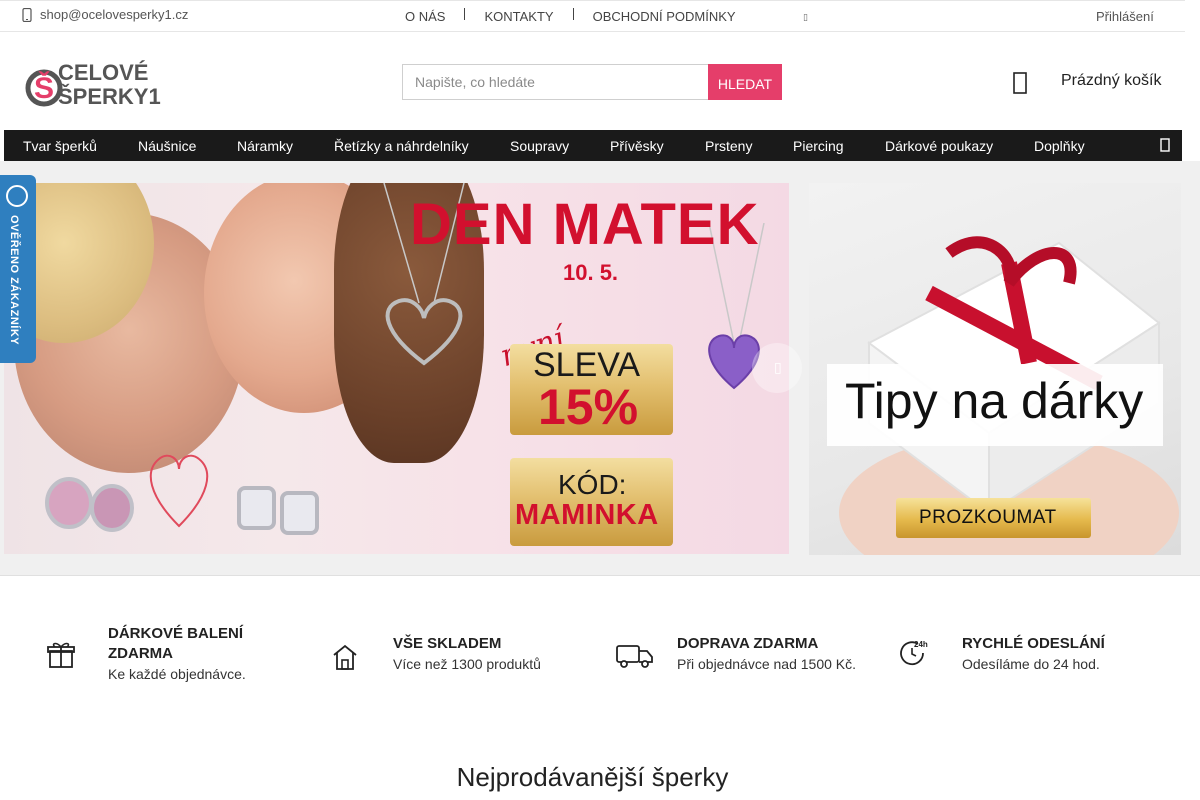 The height and width of the screenshot is (800, 1200). I want to click on nav-item-jewelry-shape: Tvar šperků, so click(60, 146).